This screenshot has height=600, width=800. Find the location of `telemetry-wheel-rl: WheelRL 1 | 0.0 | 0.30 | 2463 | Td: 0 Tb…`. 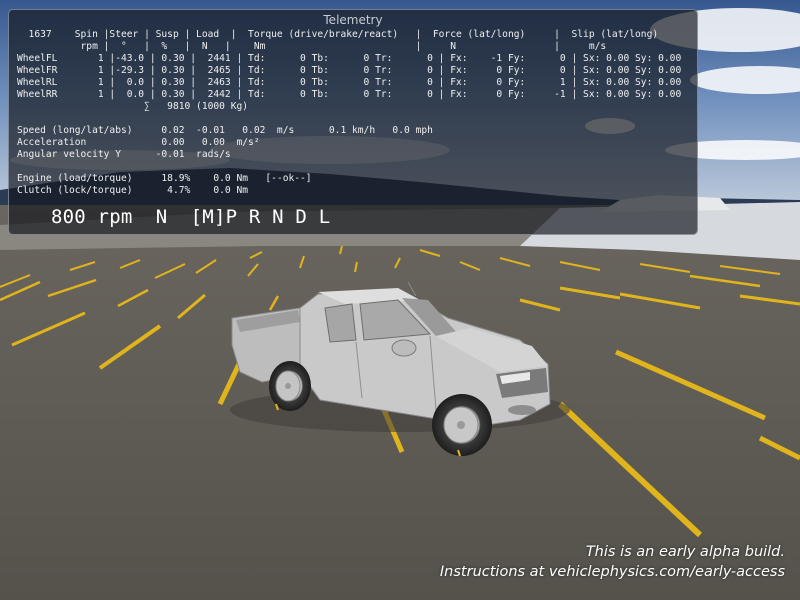

telemetry-wheel-rl: WheelRL 1 | 0.0 | 0.30 | 2463 | Td: 0 Tb… is located at coordinates (349, 82).